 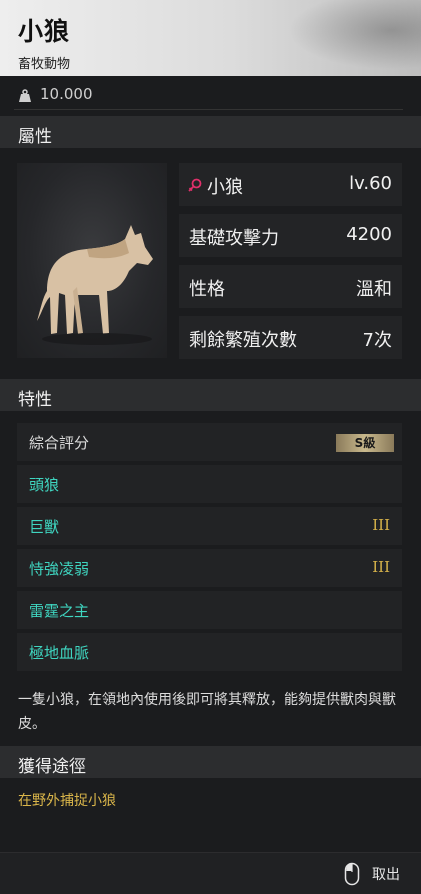 I want to click on attributes-title: 屬性, so click(x=35, y=137).